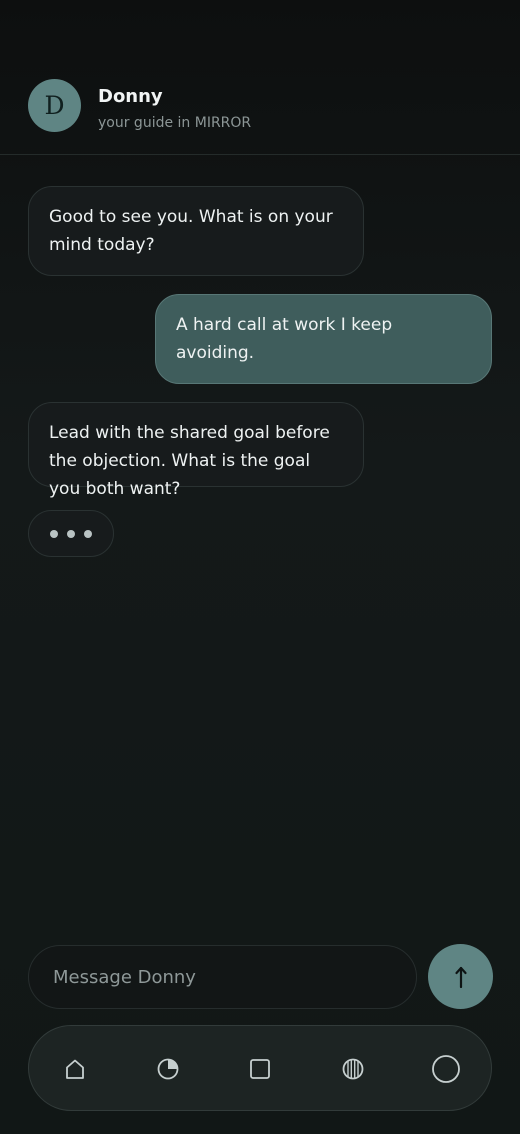  I want to click on contact-subtitle: your guide in MIRROR, so click(175, 123).